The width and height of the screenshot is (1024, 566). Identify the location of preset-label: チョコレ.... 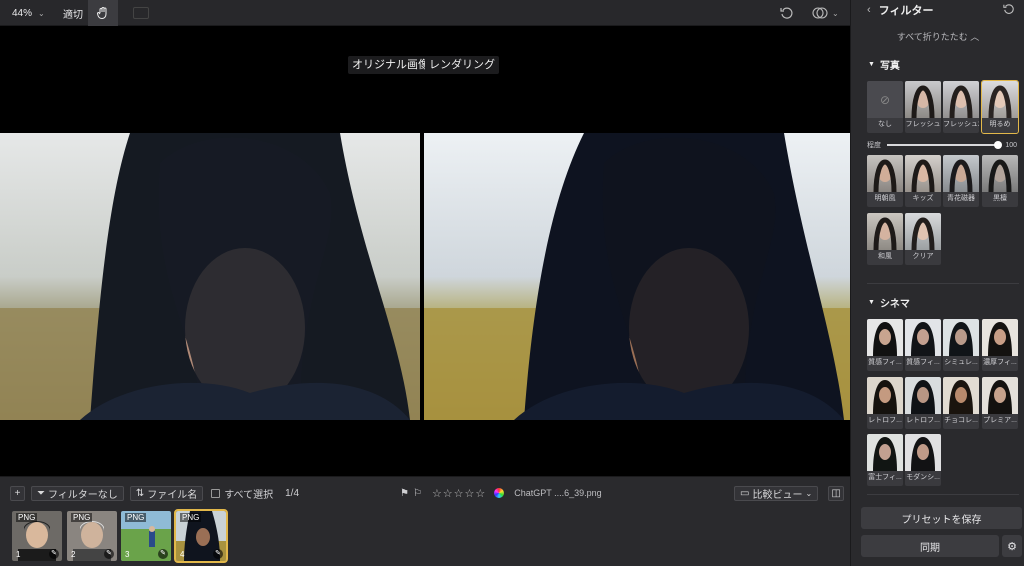
(961, 420).